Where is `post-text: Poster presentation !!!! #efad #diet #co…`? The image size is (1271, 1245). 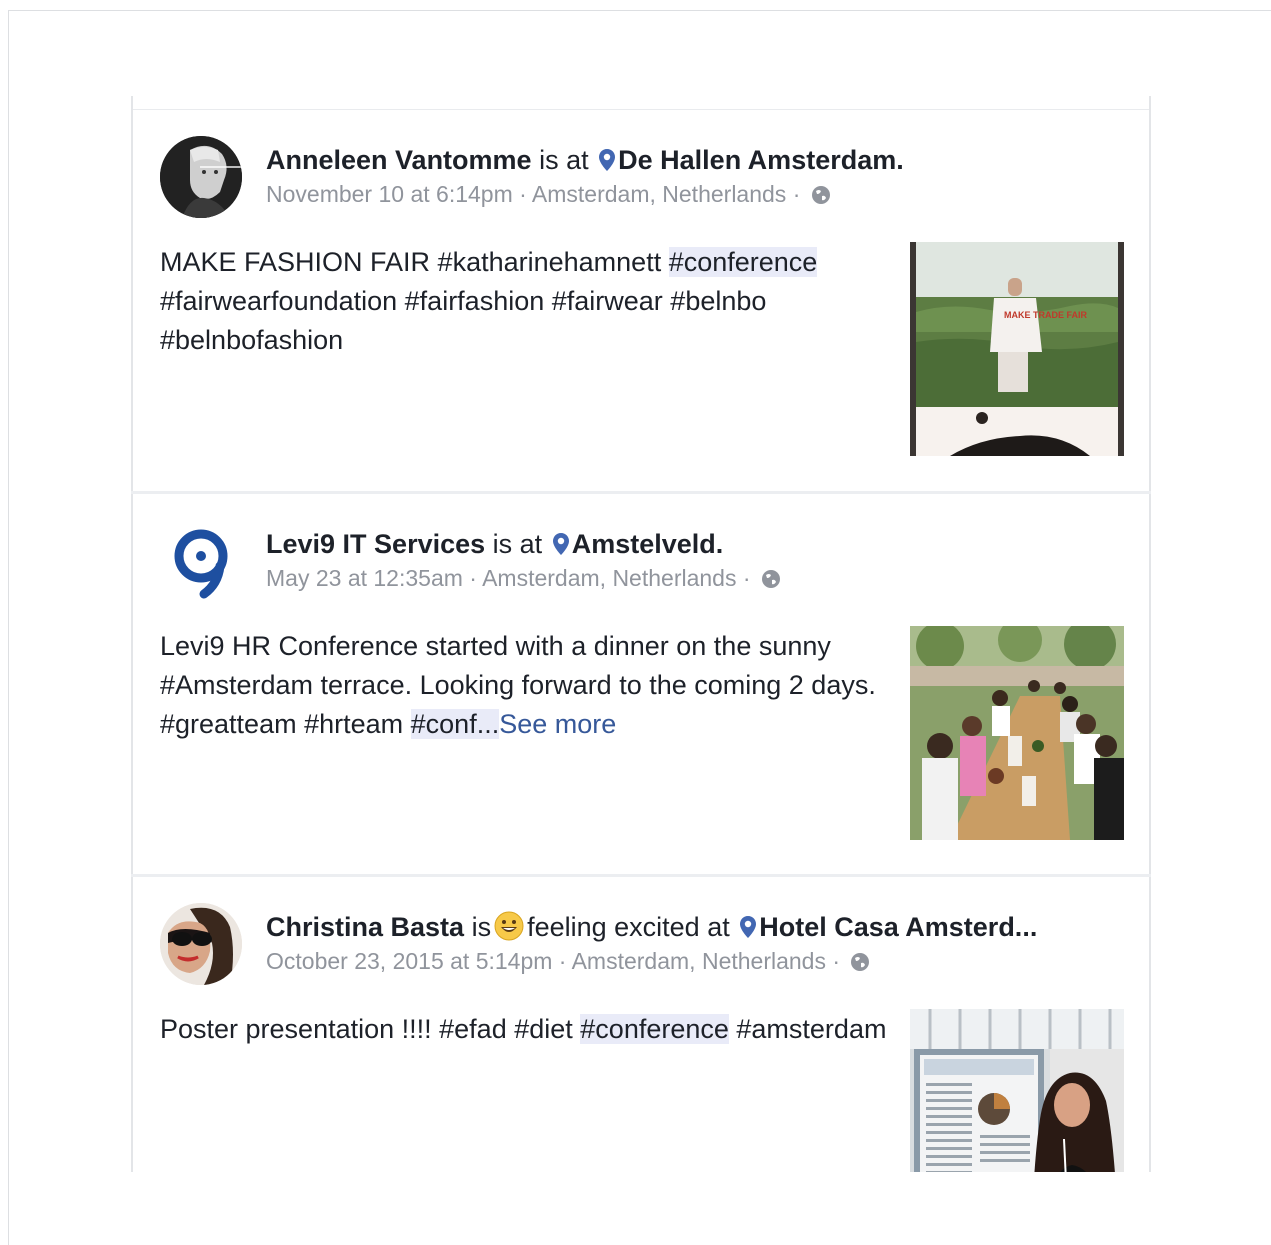 post-text: Poster presentation !!!! #efad #diet #co… is located at coordinates (530, 1029).